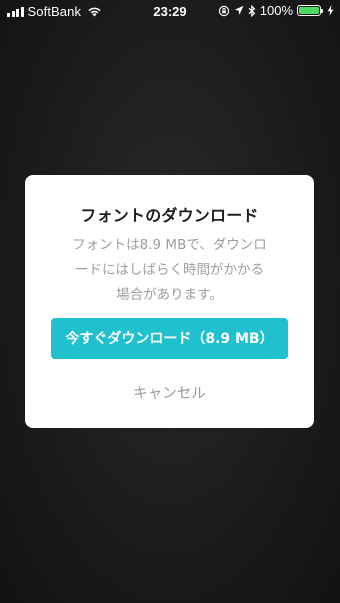 This screenshot has width=340, height=603. I want to click on status-right: 100%, so click(276, 10).